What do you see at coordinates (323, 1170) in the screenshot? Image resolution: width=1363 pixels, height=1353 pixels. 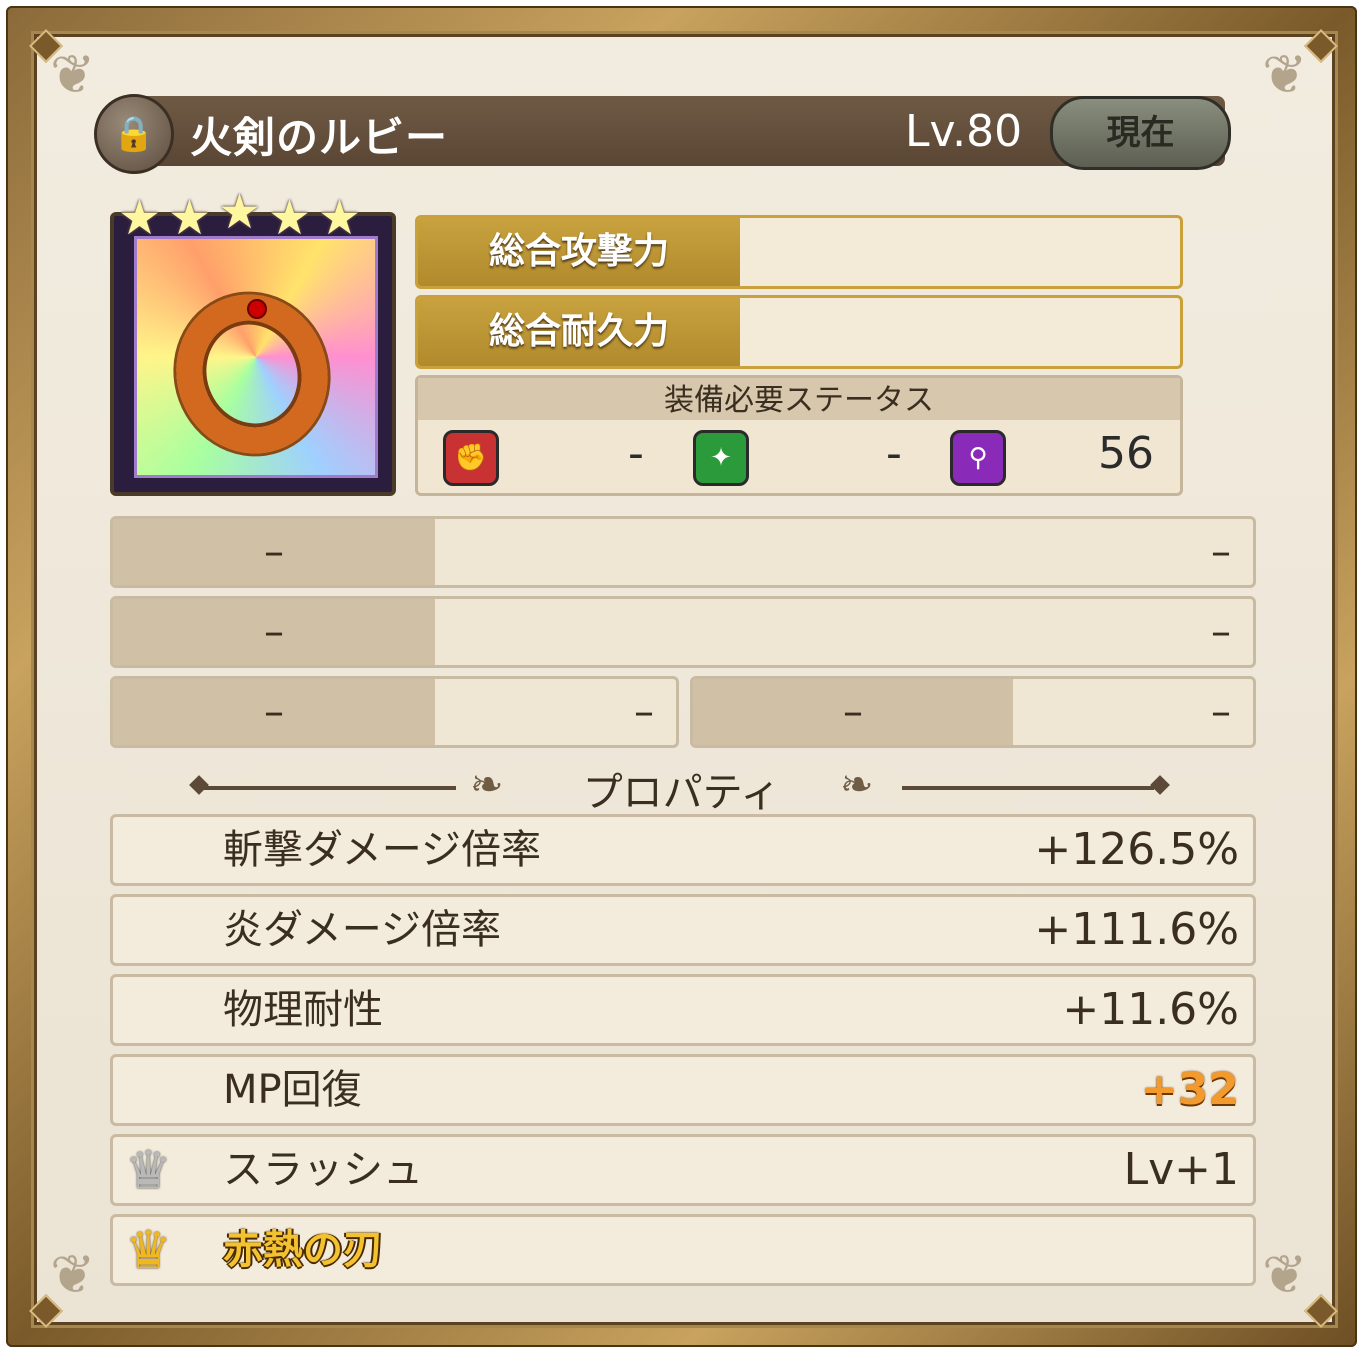 I see `skill-label: スラッシュ` at bounding box center [323, 1170].